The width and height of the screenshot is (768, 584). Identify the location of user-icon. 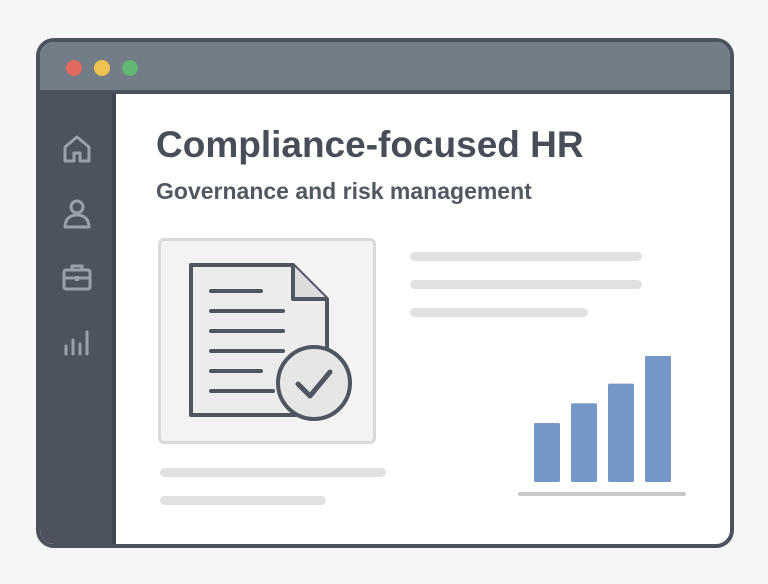
(77, 213).